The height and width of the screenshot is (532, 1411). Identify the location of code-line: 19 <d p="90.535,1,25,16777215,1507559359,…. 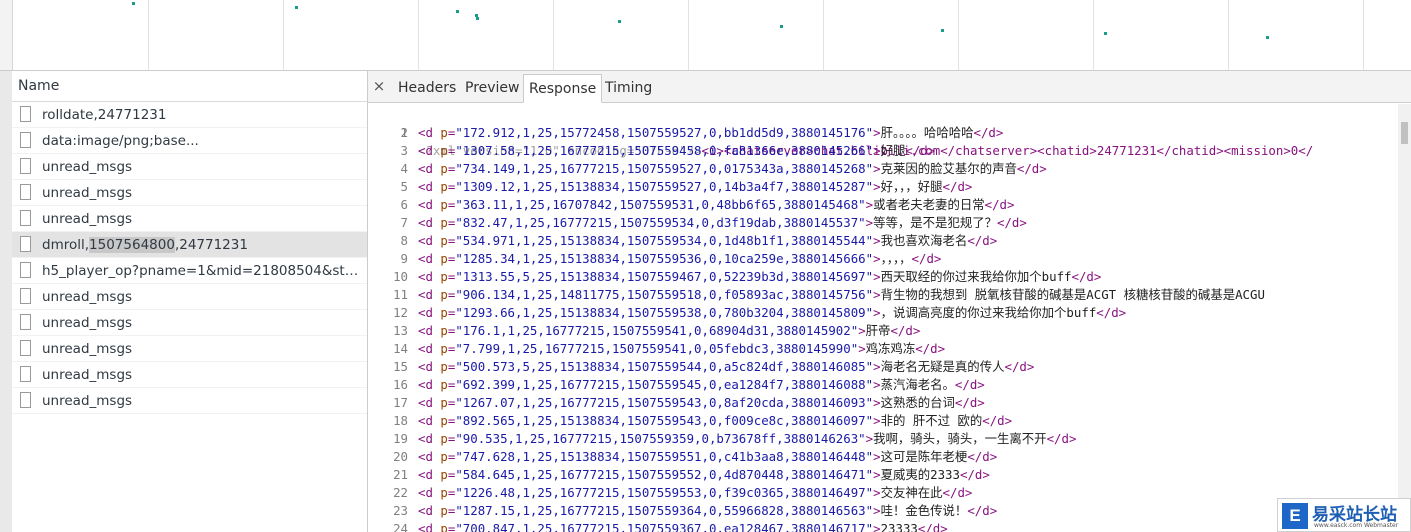
(883, 439).